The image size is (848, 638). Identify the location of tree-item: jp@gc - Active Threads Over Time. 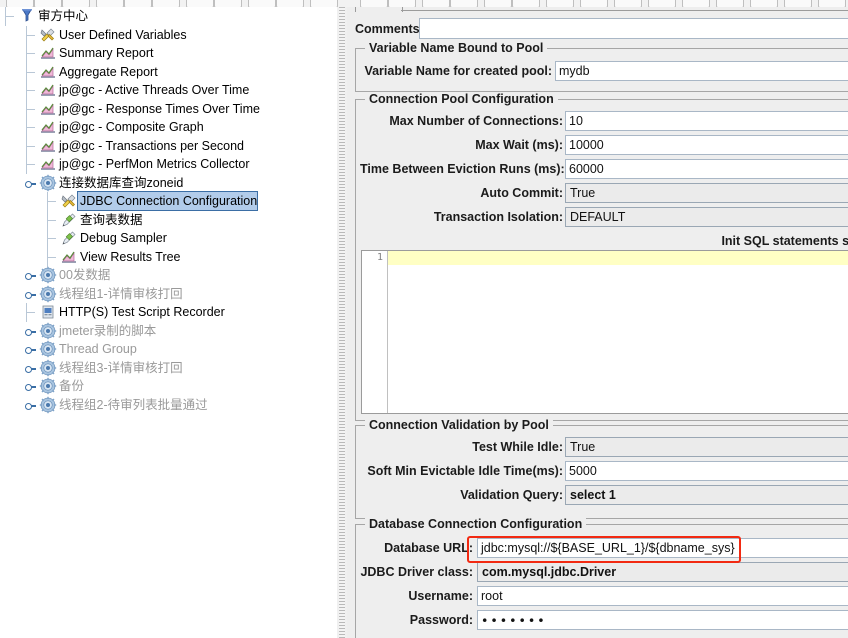
(168, 90).